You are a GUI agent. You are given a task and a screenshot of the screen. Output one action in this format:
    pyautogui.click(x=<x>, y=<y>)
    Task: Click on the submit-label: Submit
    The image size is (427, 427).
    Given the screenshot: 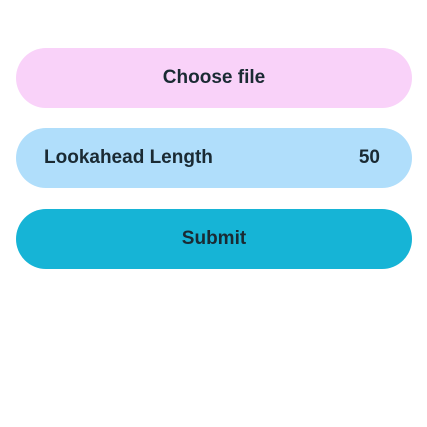 What is the action you would take?
    pyautogui.click(x=214, y=238)
    